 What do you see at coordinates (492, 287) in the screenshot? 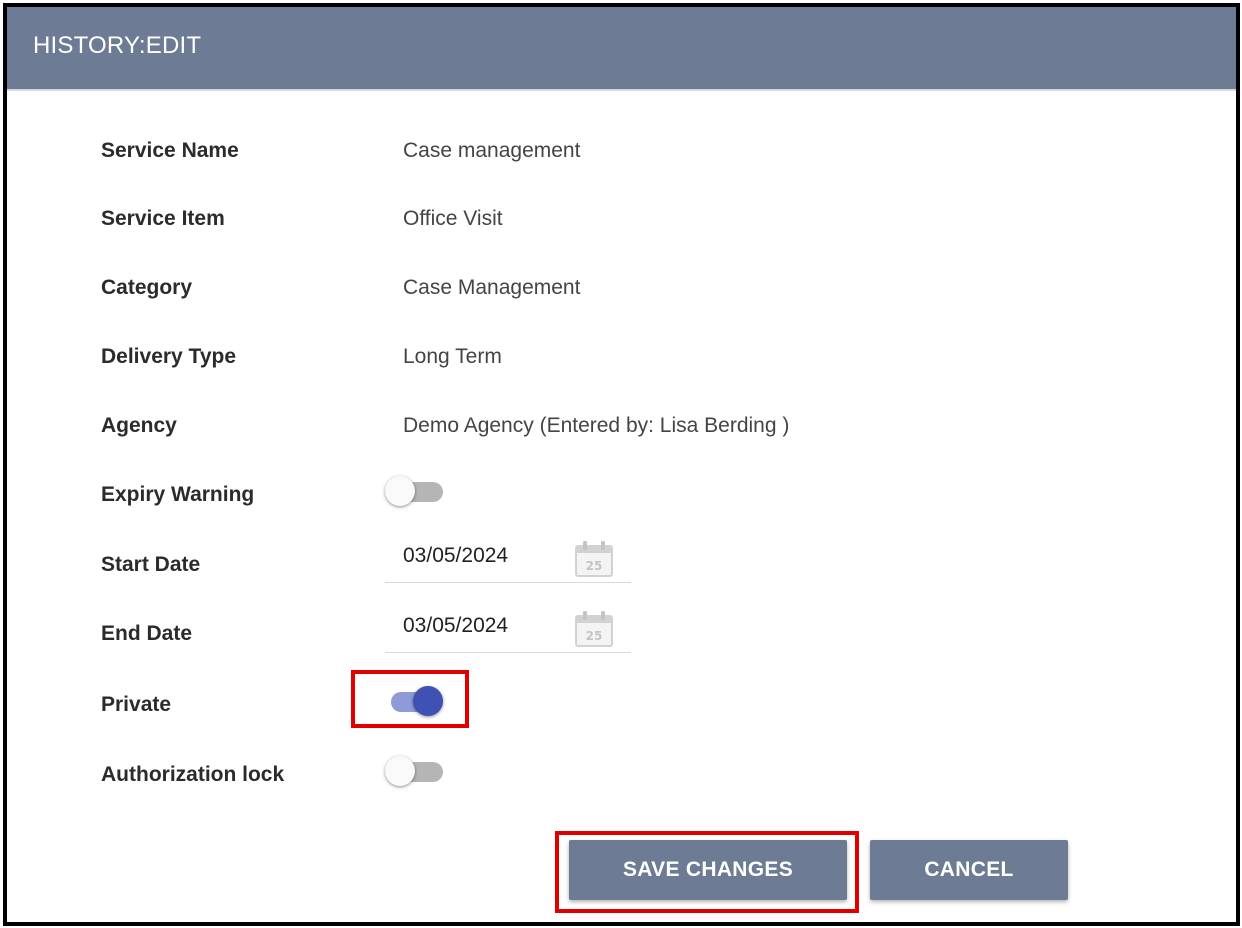
I see `category-value: Case Management` at bounding box center [492, 287].